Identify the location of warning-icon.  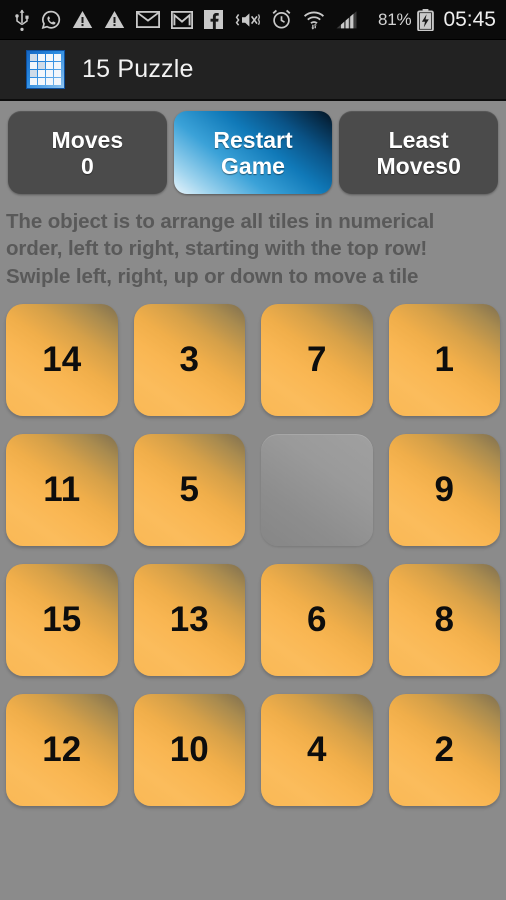
(82, 19).